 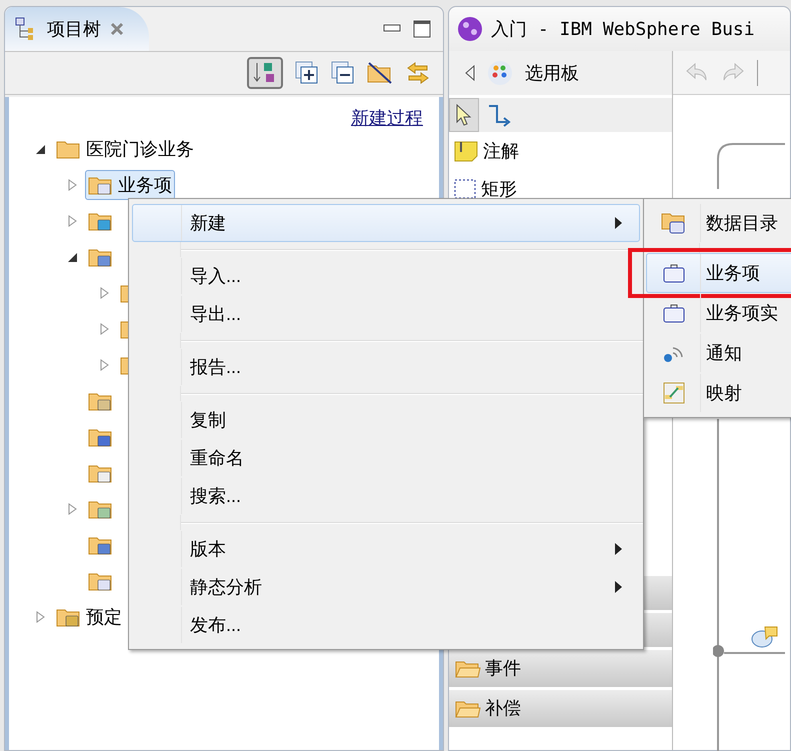 I want to click on collapse-all-icon, so click(x=343, y=73).